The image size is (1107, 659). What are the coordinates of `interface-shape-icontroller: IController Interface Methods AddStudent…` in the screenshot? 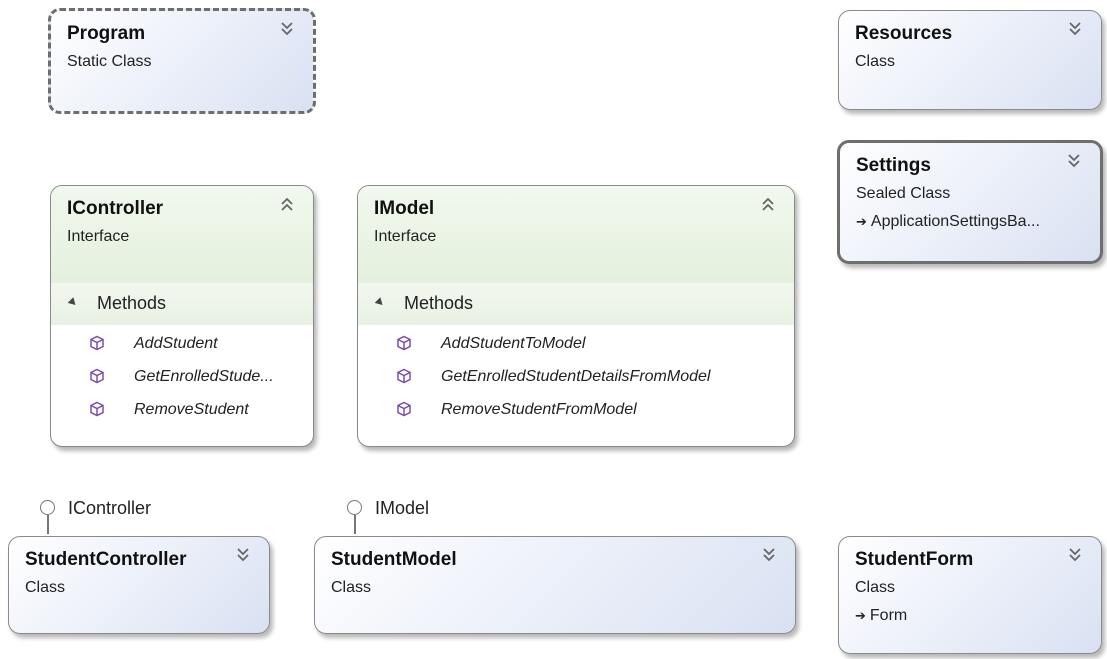 It's located at (182, 316).